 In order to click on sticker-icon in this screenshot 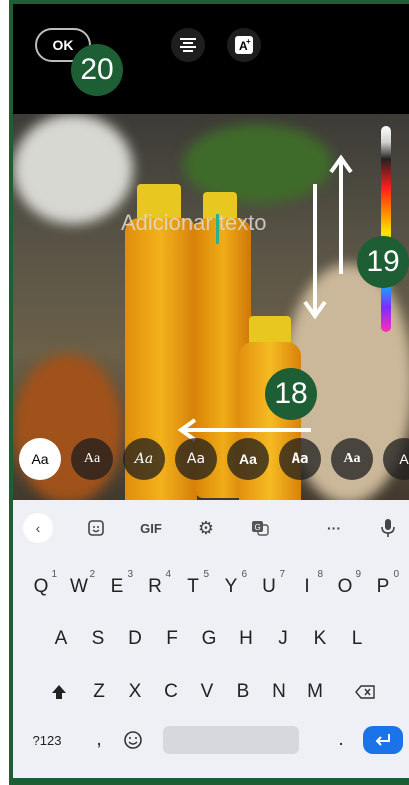, I will do `click(96, 528)`.